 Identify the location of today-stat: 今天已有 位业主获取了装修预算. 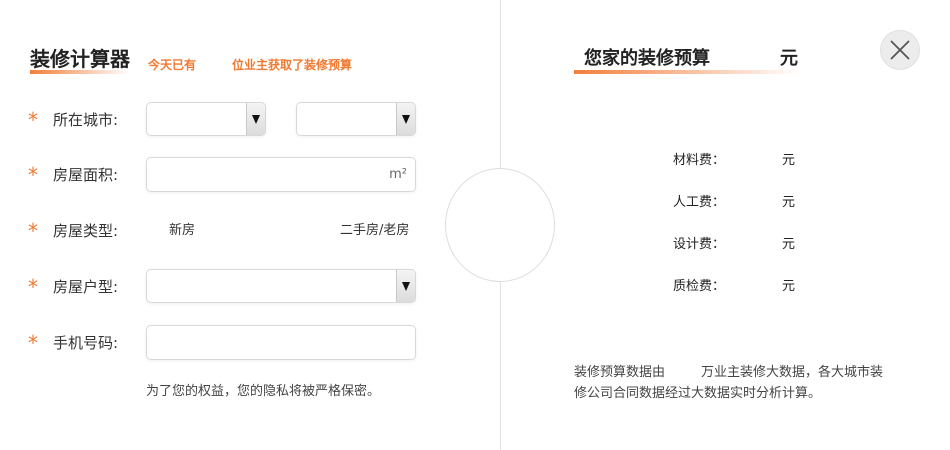
(250, 65).